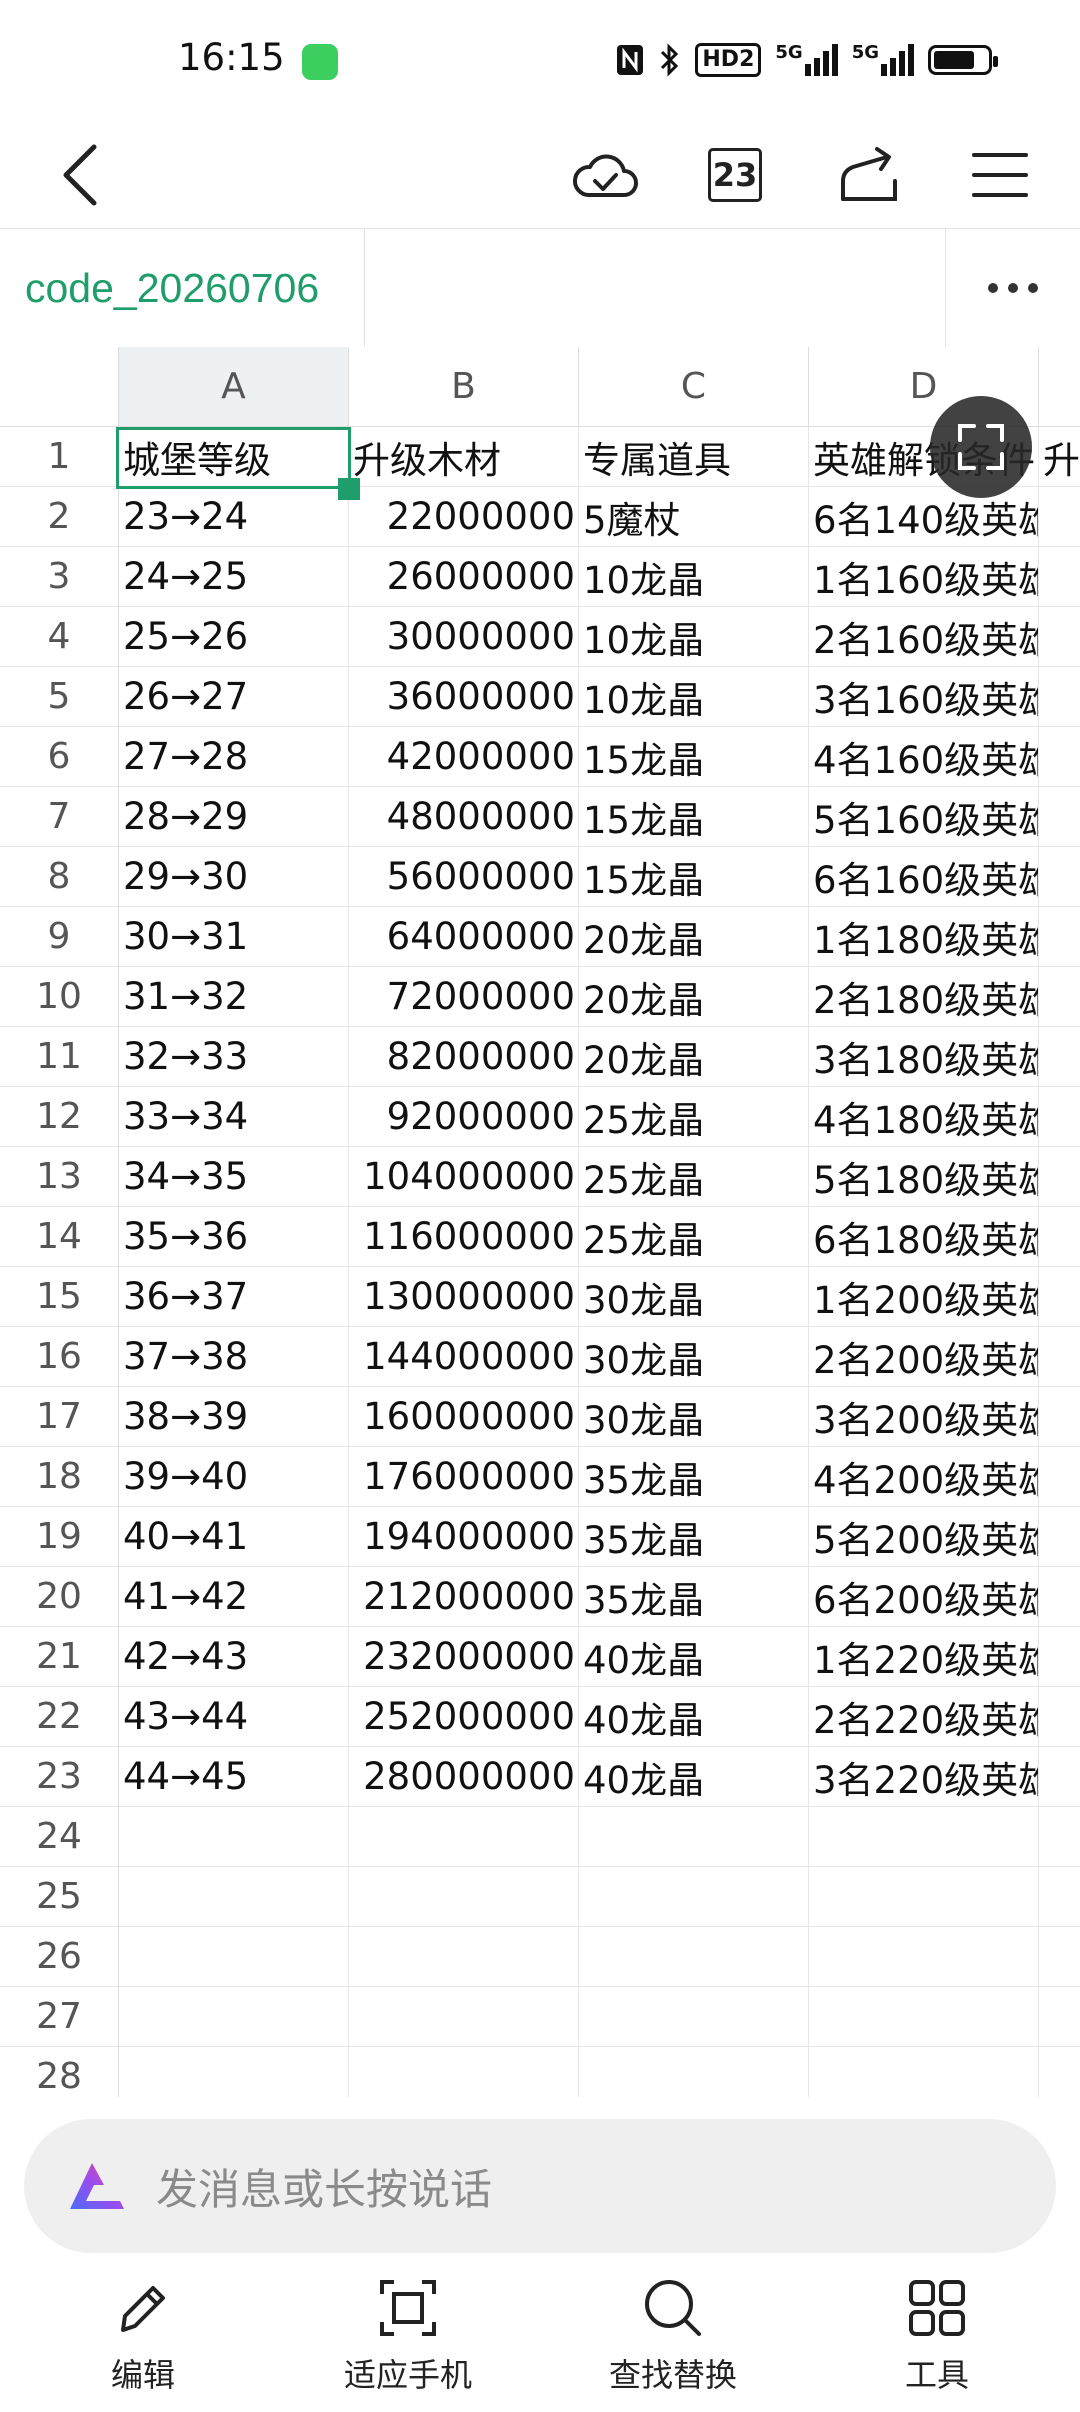 This screenshot has width=1080, height=2412. I want to click on cell-a: 28→29, so click(234, 817).